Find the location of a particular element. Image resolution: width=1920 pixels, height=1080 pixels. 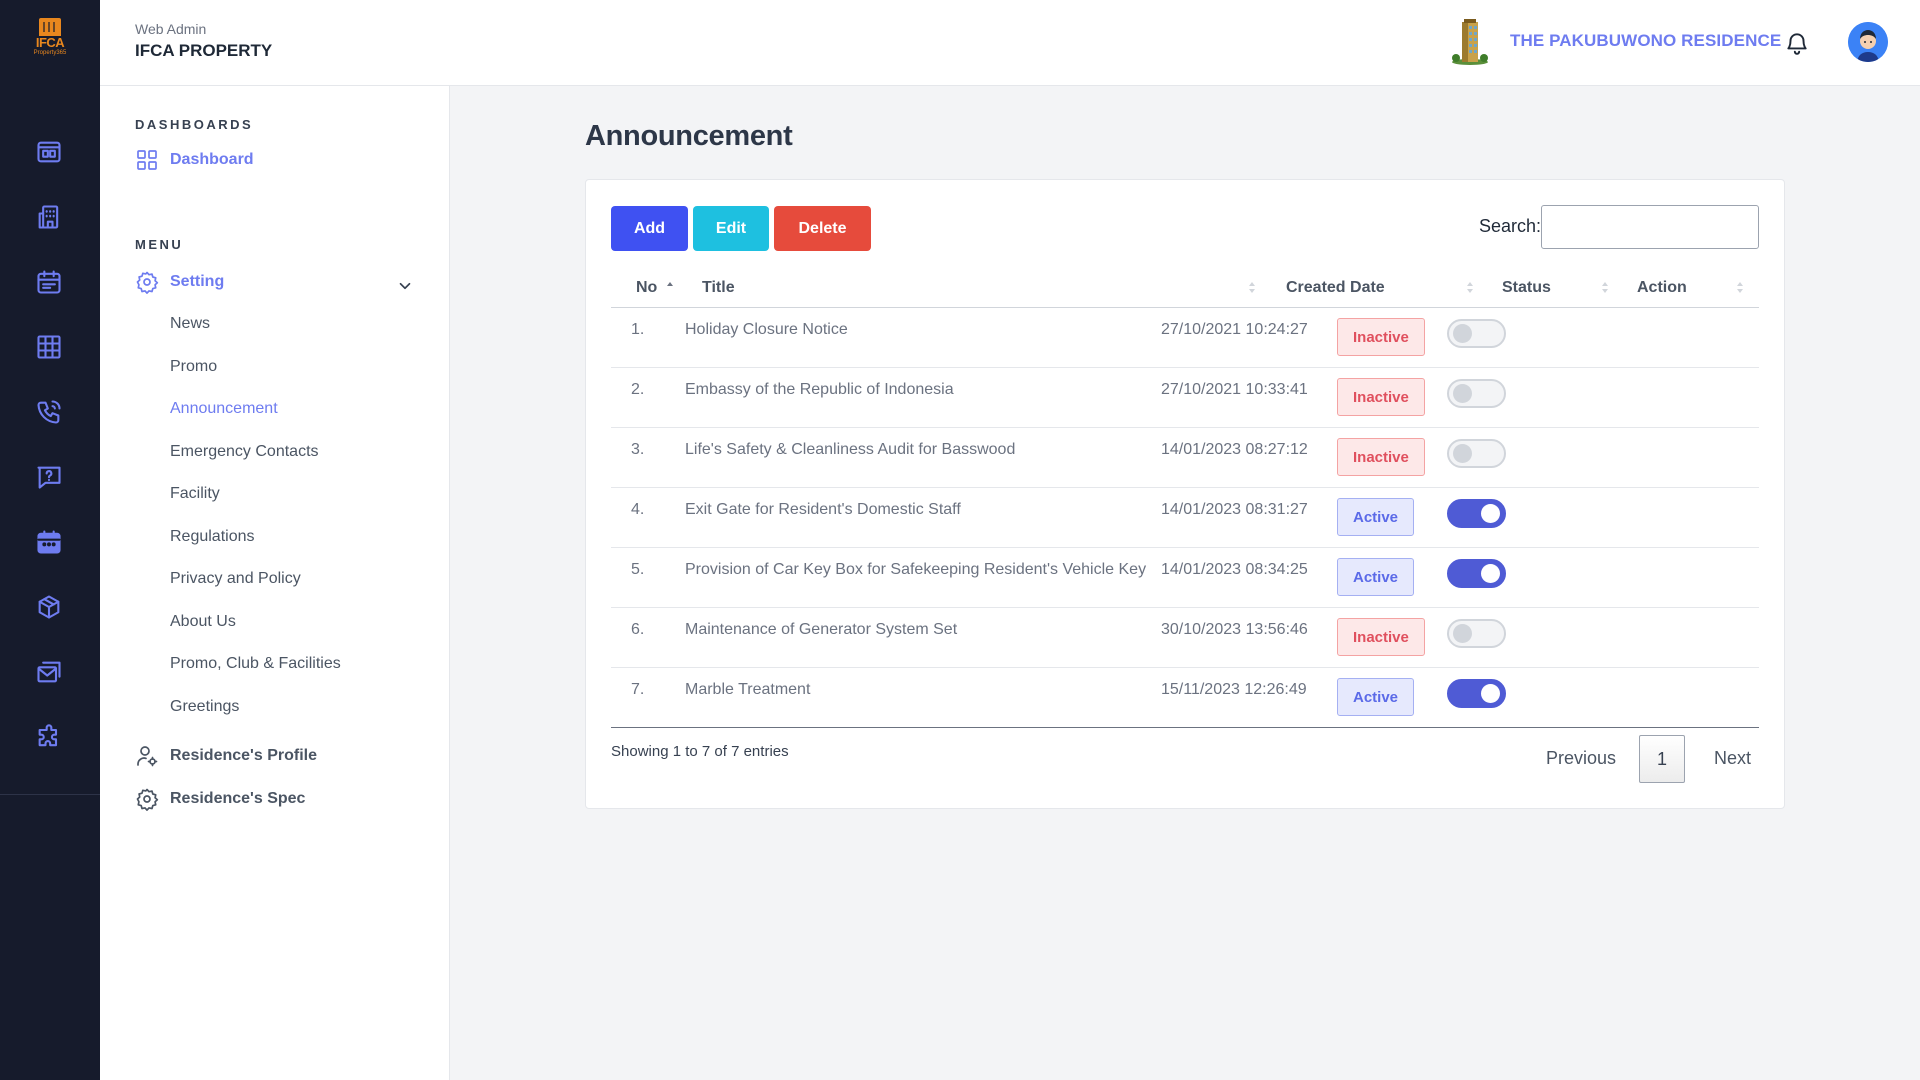

row-created-date: 30/10/2023 13:56:46 is located at coordinates (1234, 629).